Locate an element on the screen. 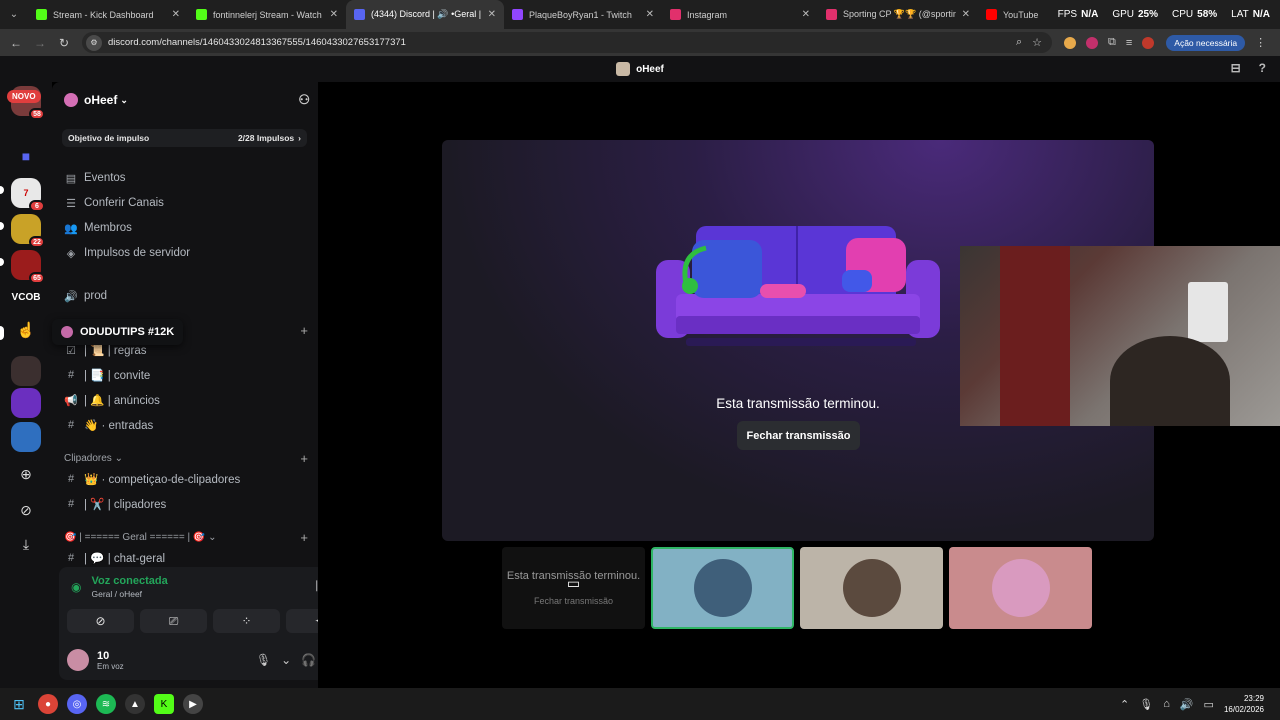  kick-icon: K is located at coordinates (164, 704).